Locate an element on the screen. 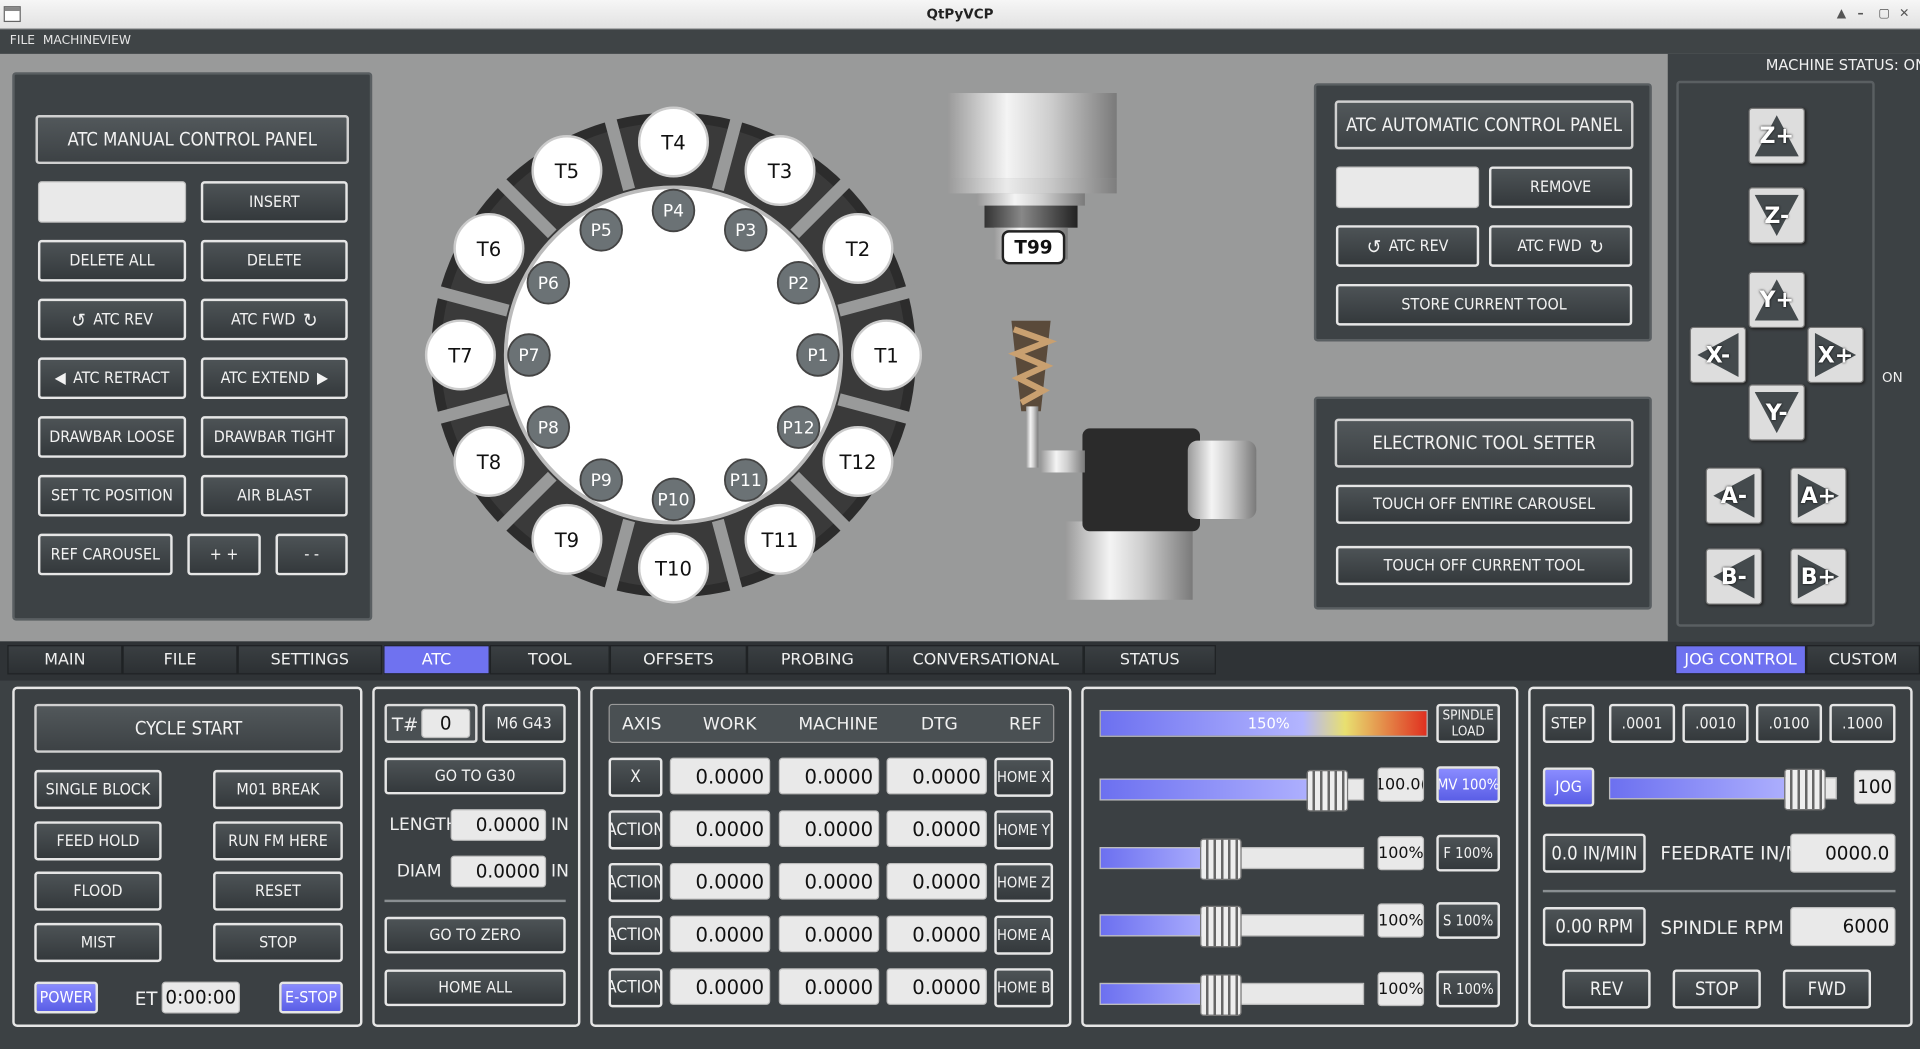 This screenshot has width=1920, height=1049. jog-z-plus-button: Z+ is located at coordinates (1776, 136).